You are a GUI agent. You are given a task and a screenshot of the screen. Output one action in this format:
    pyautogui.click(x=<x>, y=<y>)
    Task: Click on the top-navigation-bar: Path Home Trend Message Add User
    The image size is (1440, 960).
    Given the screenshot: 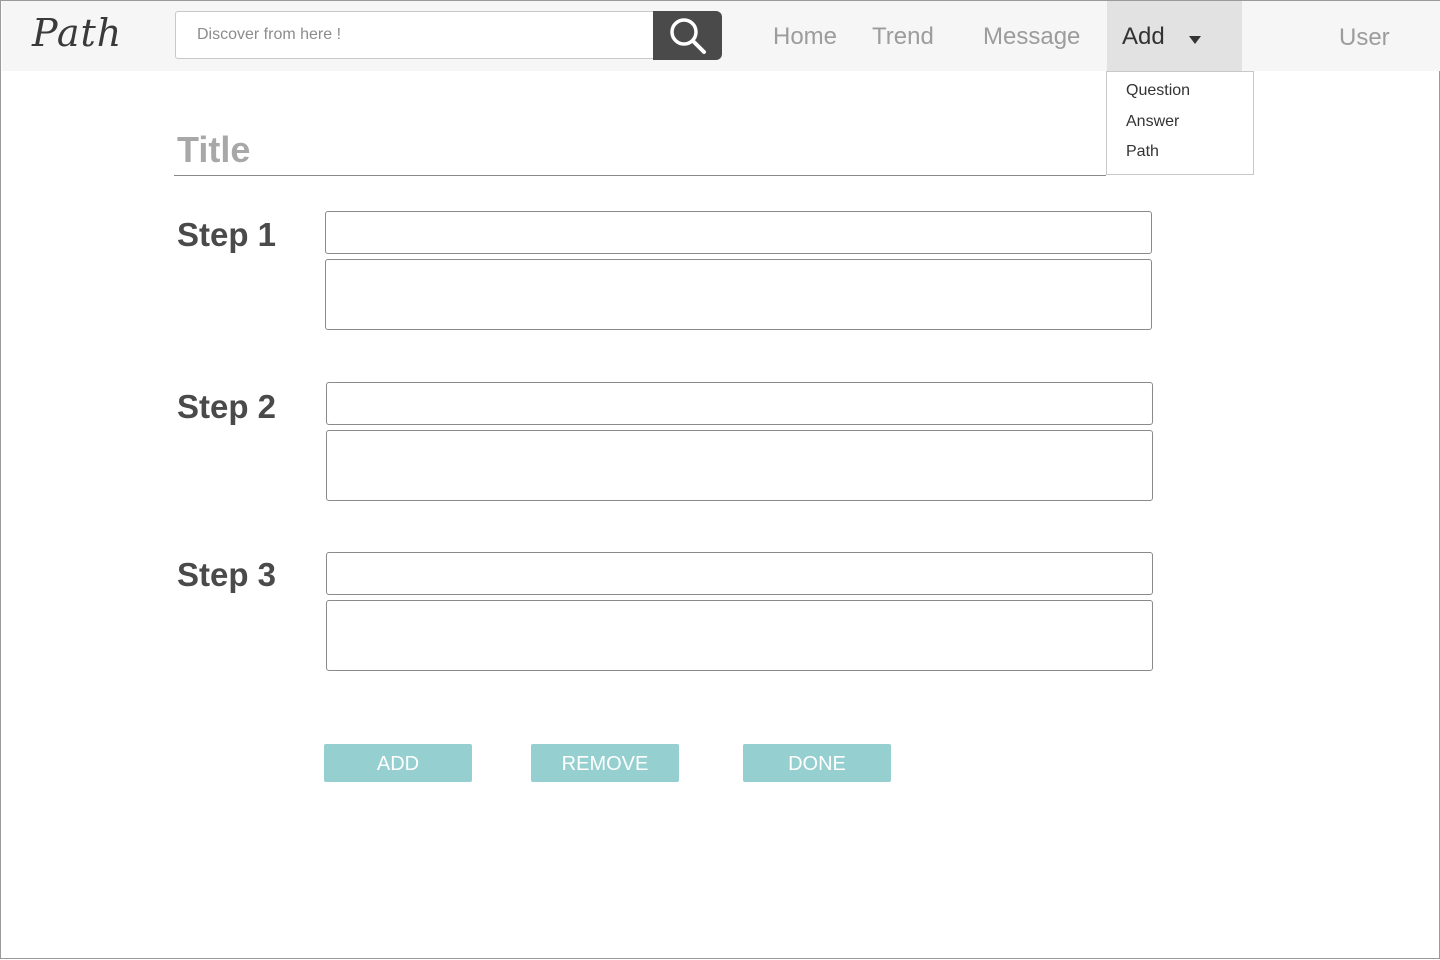 What is the action you would take?
    pyautogui.click(x=721, y=36)
    